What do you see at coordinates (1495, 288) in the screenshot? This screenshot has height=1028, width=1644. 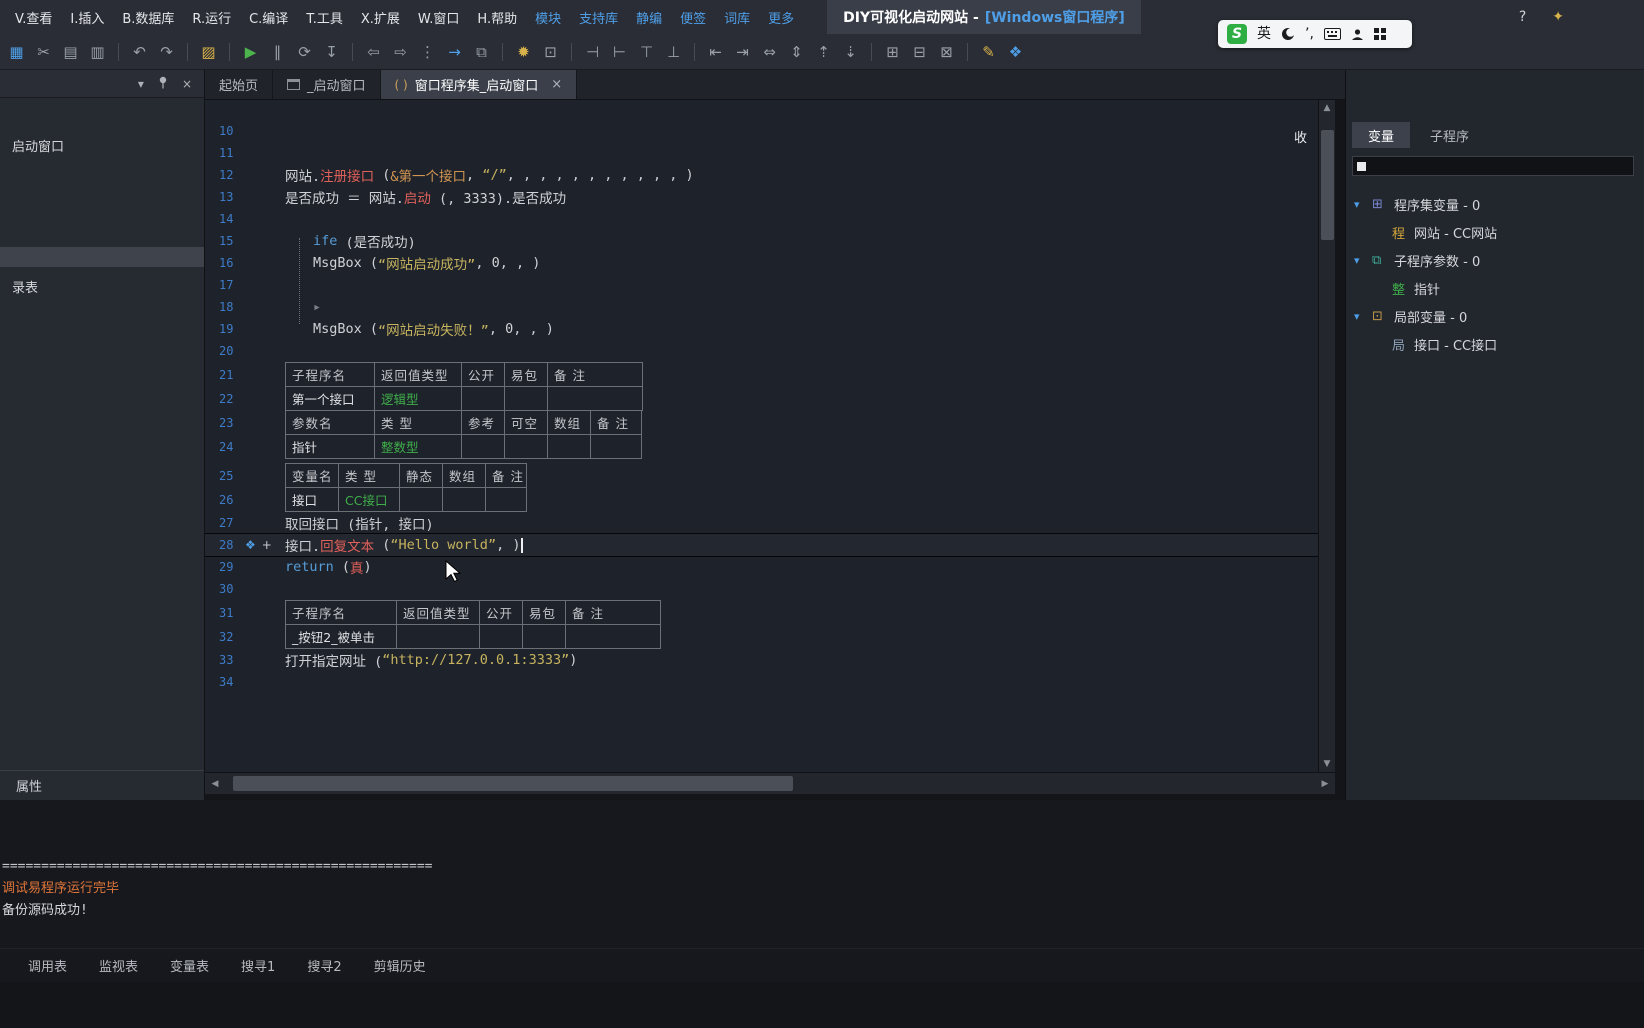 I see `tree-item: 整指针` at bounding box center [1495, 288].